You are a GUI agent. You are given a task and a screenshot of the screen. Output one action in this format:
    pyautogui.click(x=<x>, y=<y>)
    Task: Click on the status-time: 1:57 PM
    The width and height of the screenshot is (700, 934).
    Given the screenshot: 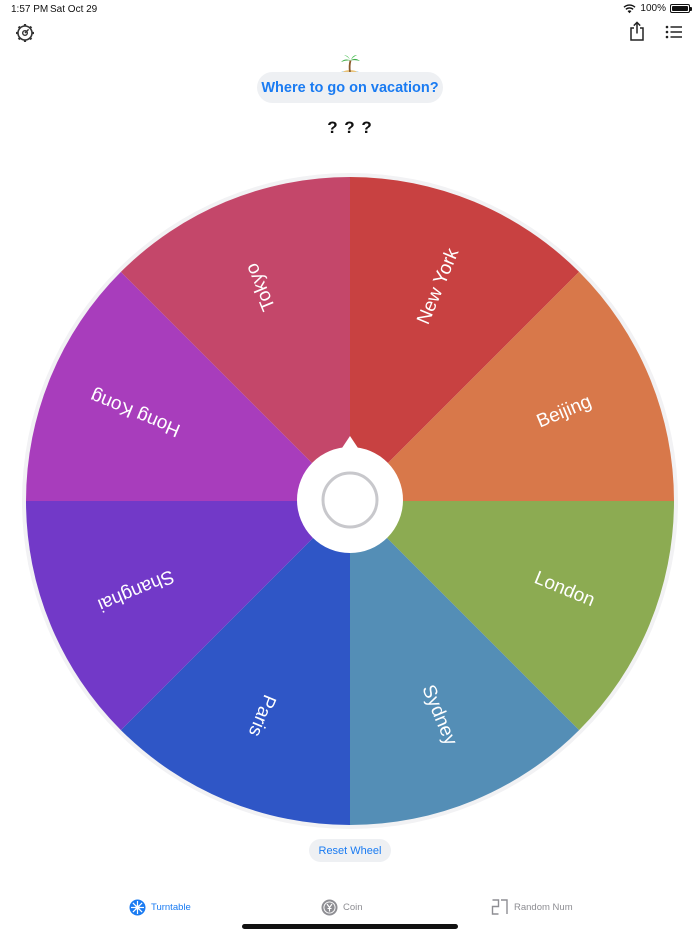 What is the action you would take?
    pyautogui.click(x=30, y=9)
    